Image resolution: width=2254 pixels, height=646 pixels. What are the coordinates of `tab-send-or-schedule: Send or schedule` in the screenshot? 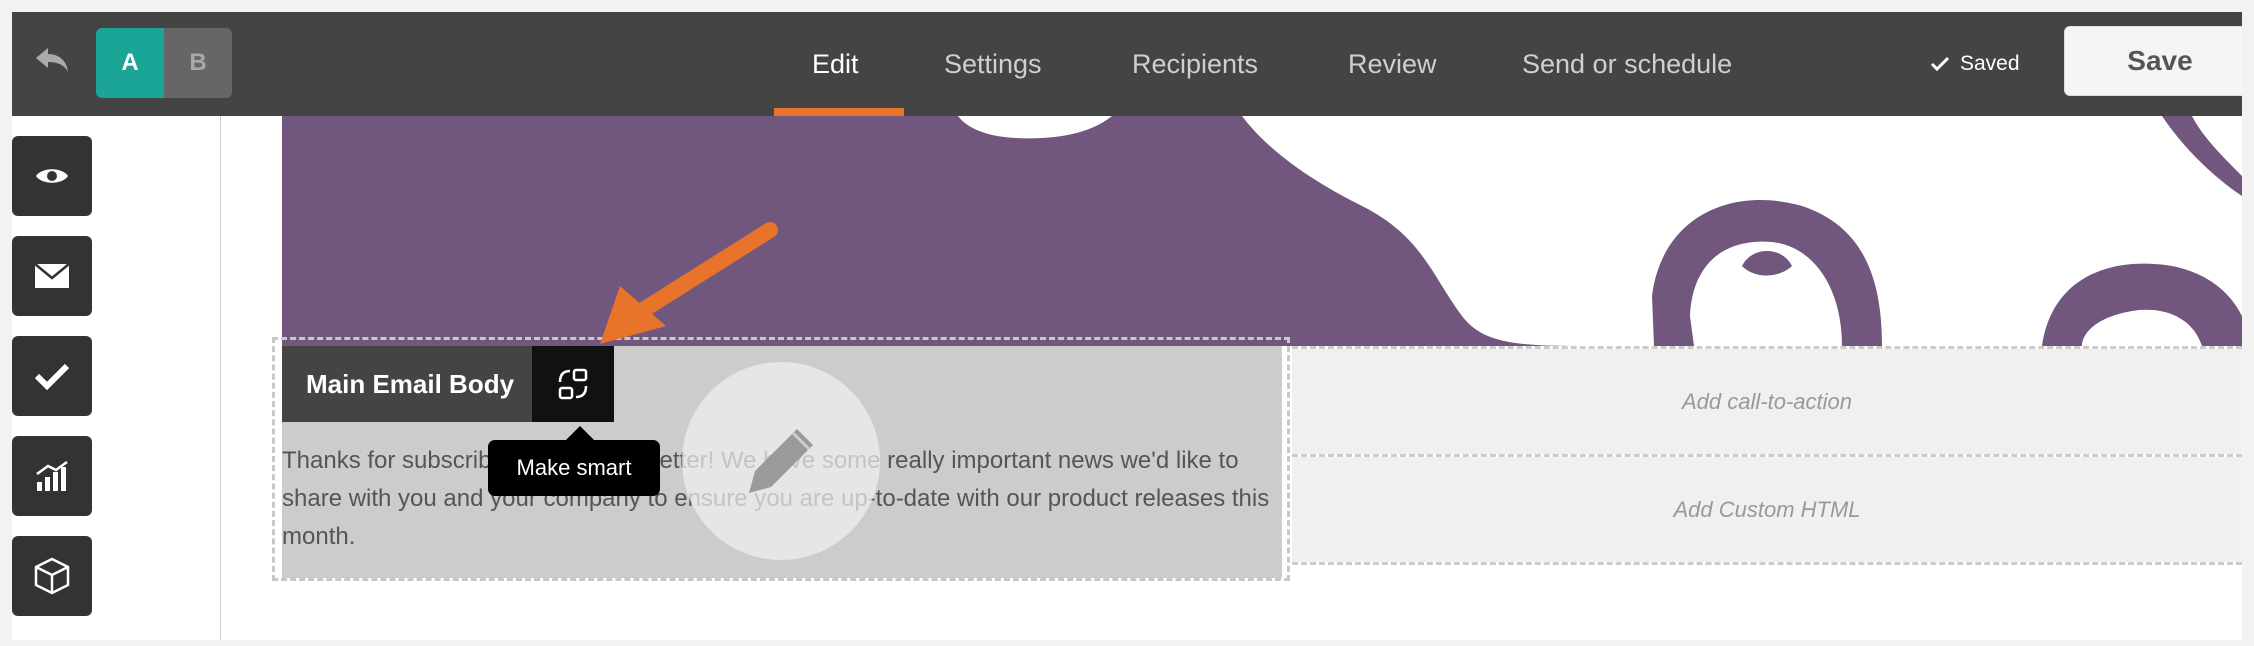 It's located at (1627, 64).